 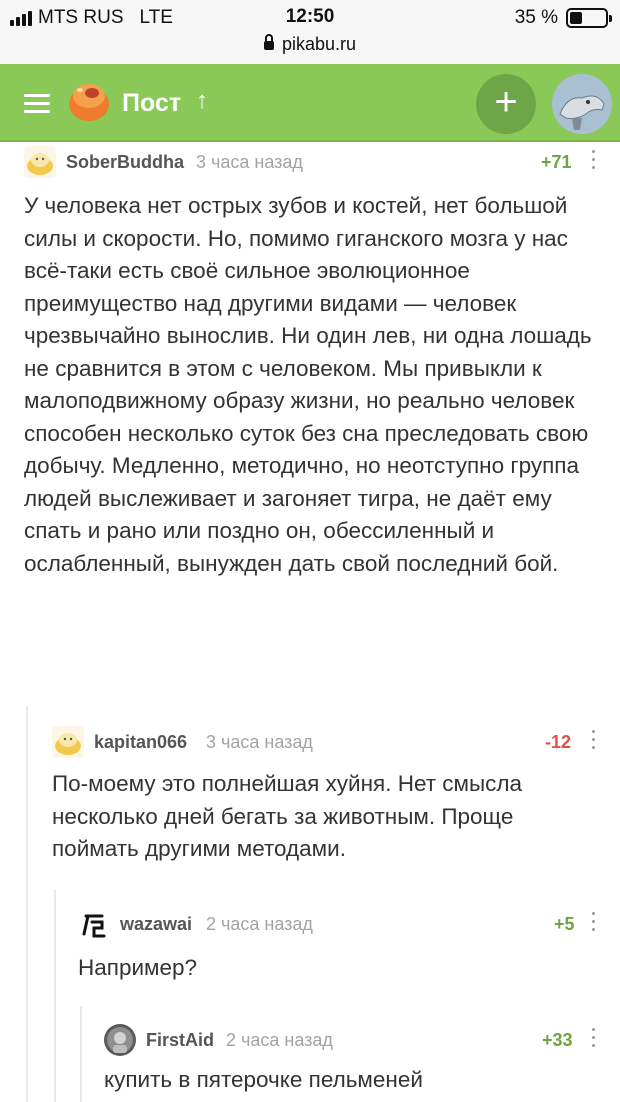 I want to click on status-bar: MTS RUS LTE 12:50 35 %, so click(x=310, y=17).